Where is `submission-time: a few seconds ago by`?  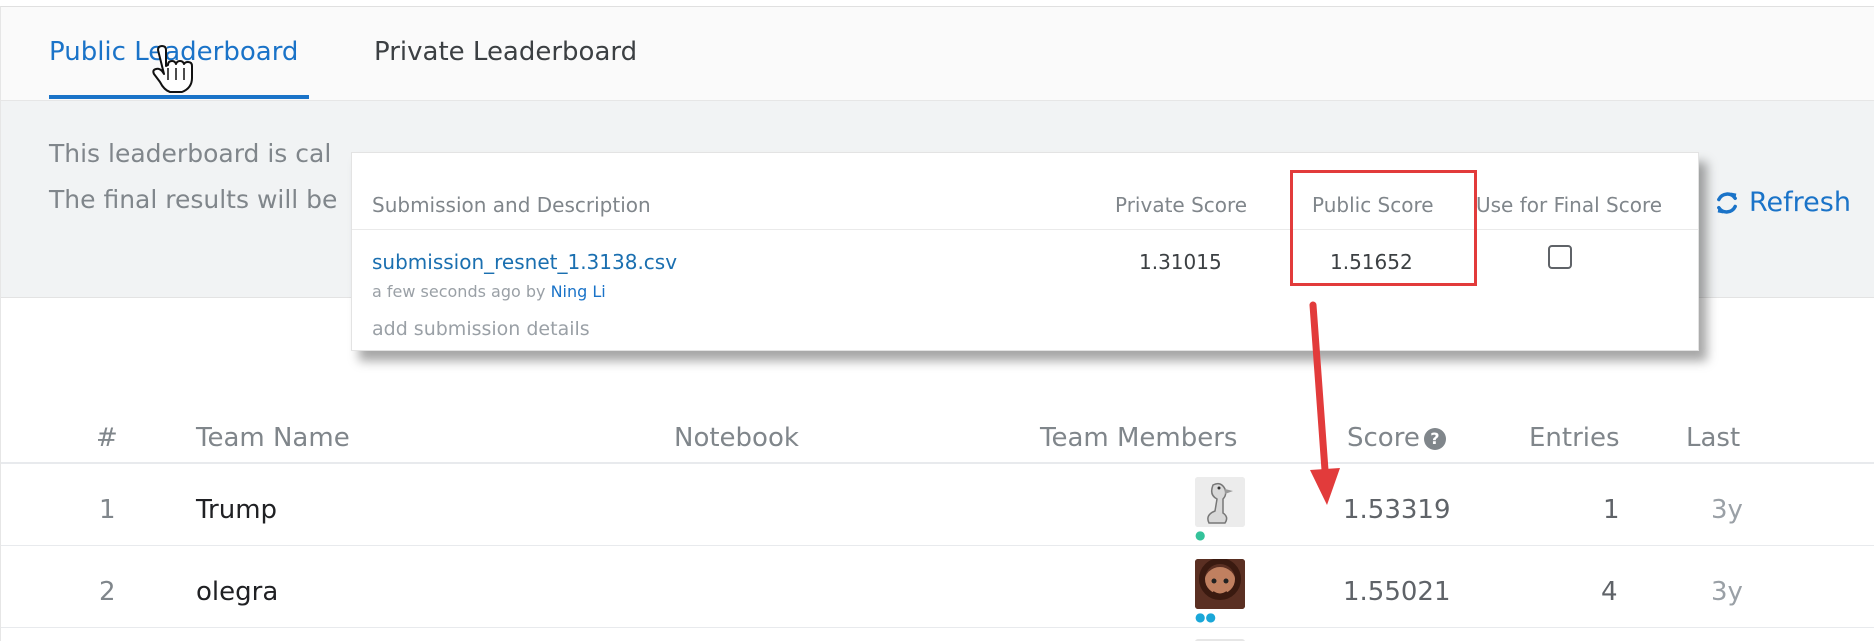
submission-time: a few seconds ago by is located at coordinates (459, 291).